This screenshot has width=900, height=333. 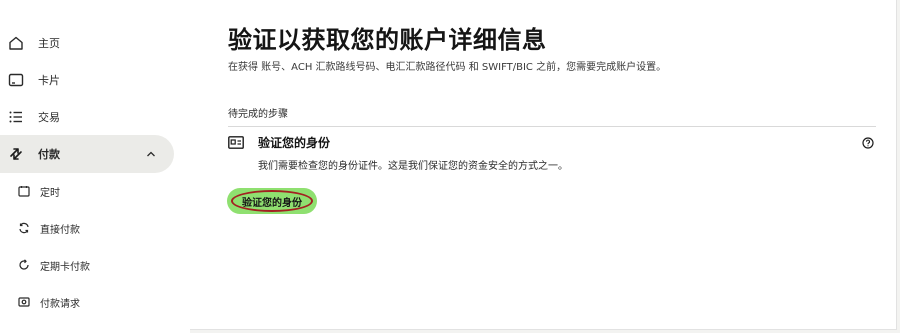 What do you see at coordinates (236, 142) in the screenshot?
I see `id-card-icon` at bounding box center [236, 142].